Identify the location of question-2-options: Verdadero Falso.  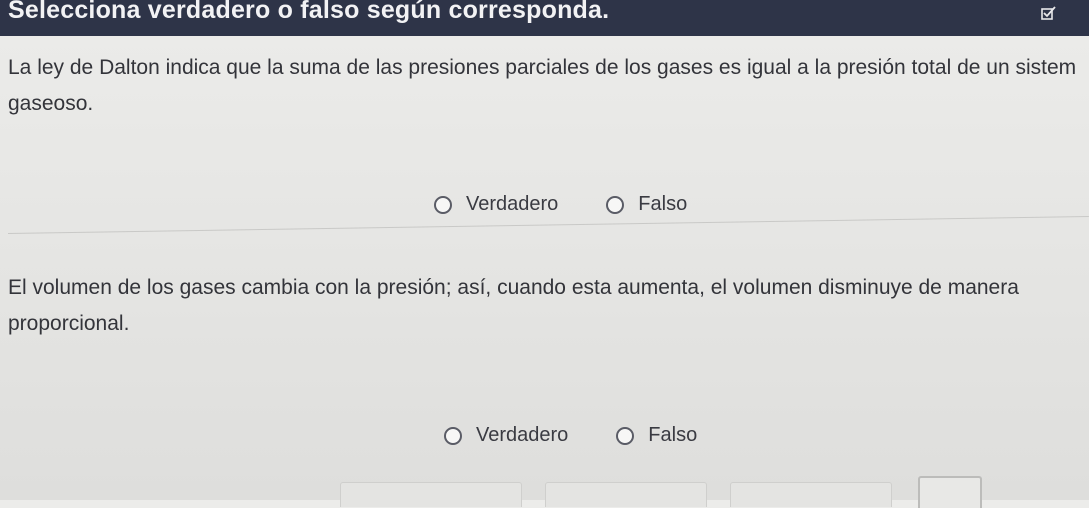
(570, 435).